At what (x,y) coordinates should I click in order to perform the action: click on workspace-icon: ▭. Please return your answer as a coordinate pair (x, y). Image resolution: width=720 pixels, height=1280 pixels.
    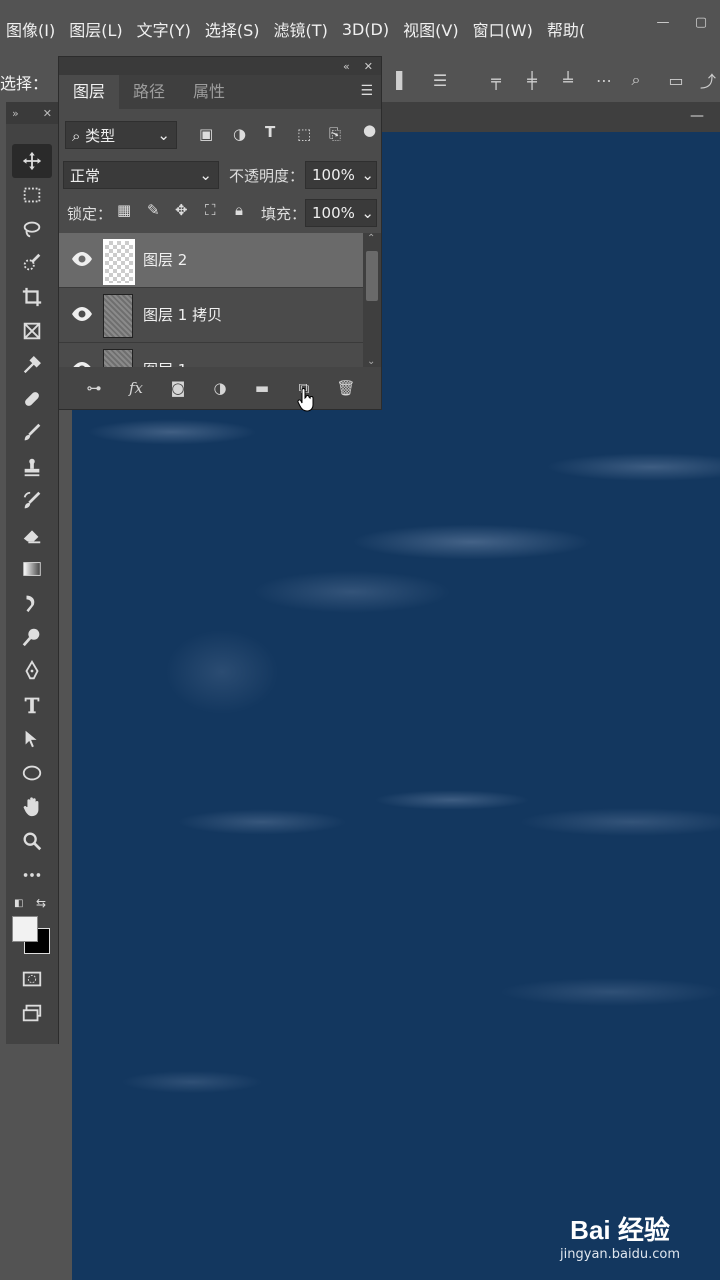
    Looking at the image, I should click on (676, 80).